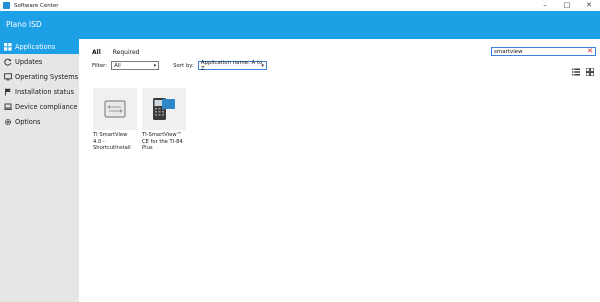 The height and width of the screenshot is (302, 600). Describe the element at coordinates (29, 61) in the screenshot. I see `sidebar-item-label: Updates` at that location.